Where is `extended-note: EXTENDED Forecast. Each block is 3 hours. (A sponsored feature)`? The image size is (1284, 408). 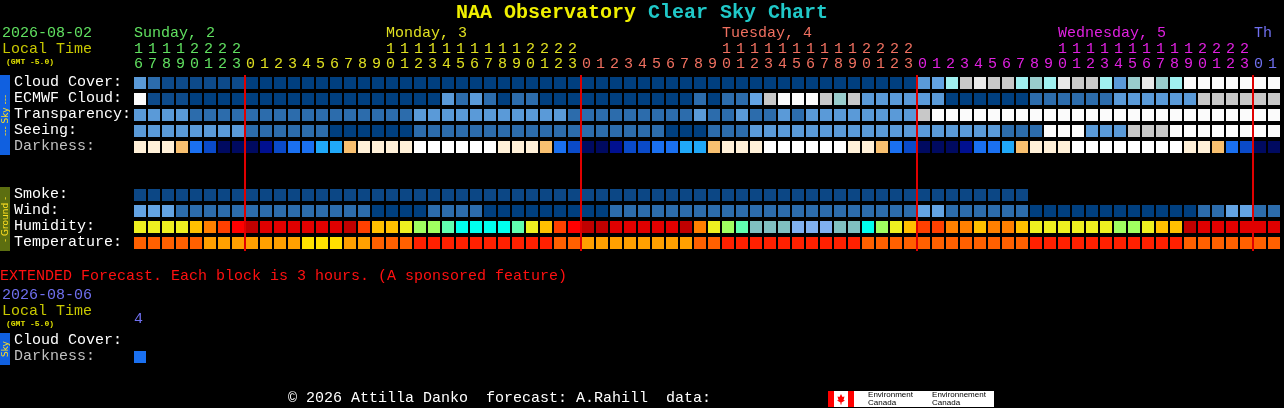 extended-note: EXTENDED Forecast. Each block is 3 hours. (A sponsored feature) is located at coordinates (284, 277).